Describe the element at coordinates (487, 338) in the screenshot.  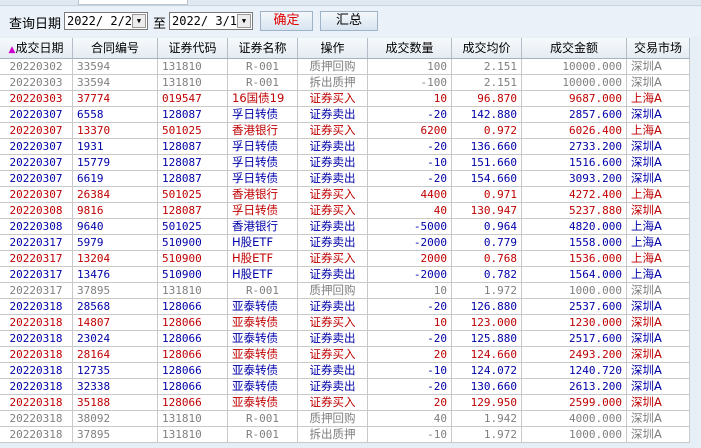
I see `avg-price-cell: 125.880` at that location.